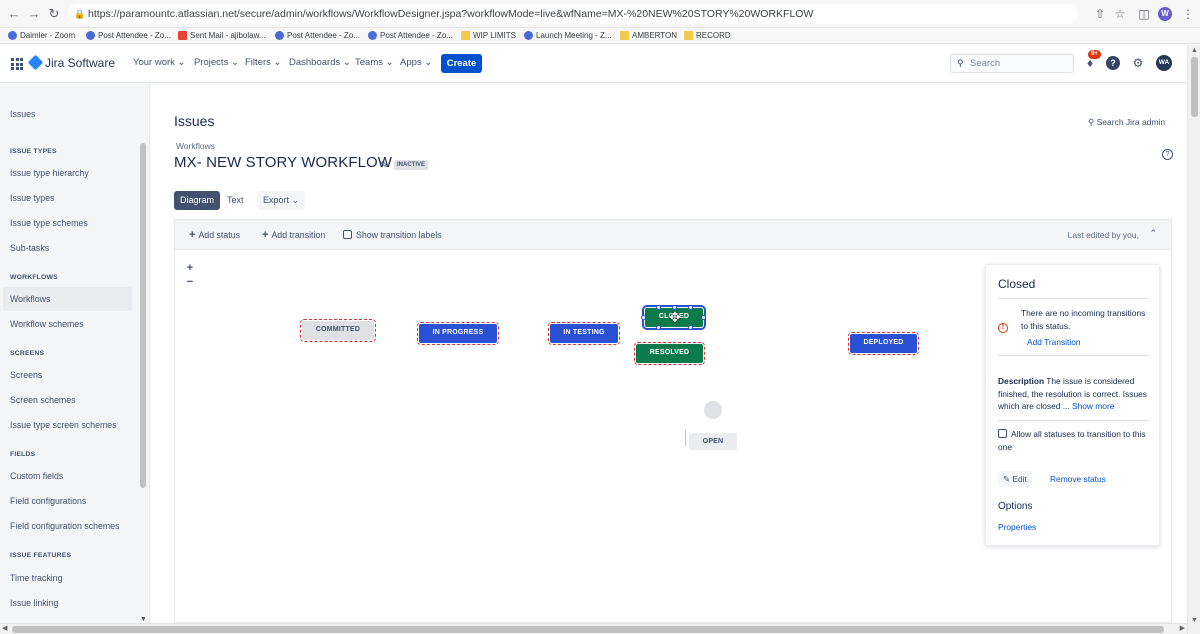 The width and height of the screenshot is (1200, 634). What do you see at coordinates (338, 330) in the screenshot?
I see `status-committed: COMMITTED` at bounding box center [338, 330].